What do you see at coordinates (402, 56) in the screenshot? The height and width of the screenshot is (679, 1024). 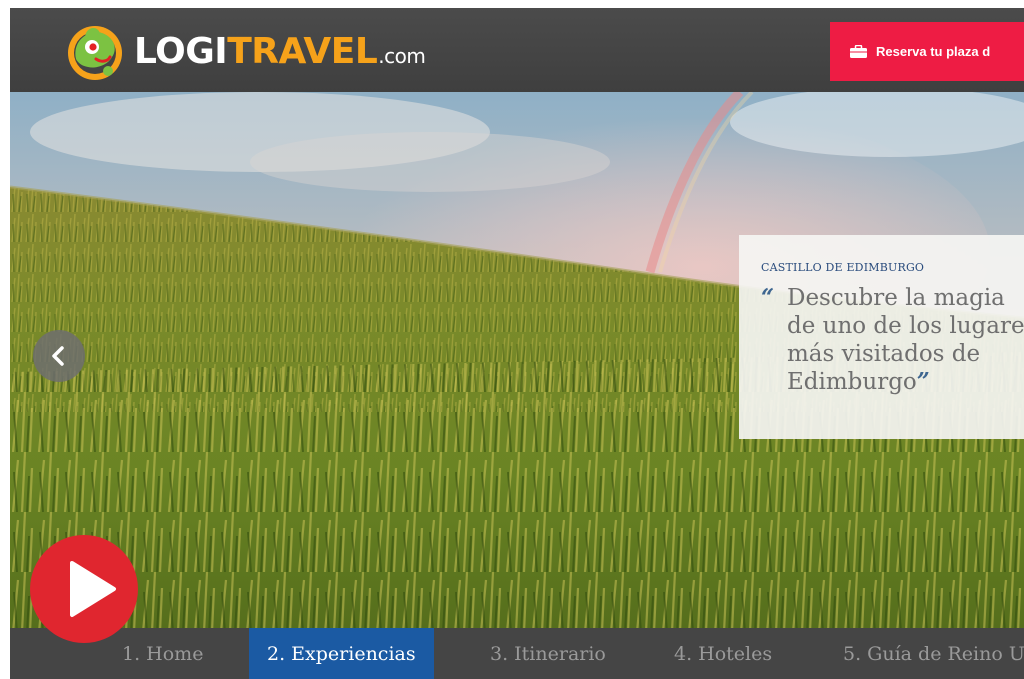 I see `logo-part-com: .com` at bounding box center [402, 56].